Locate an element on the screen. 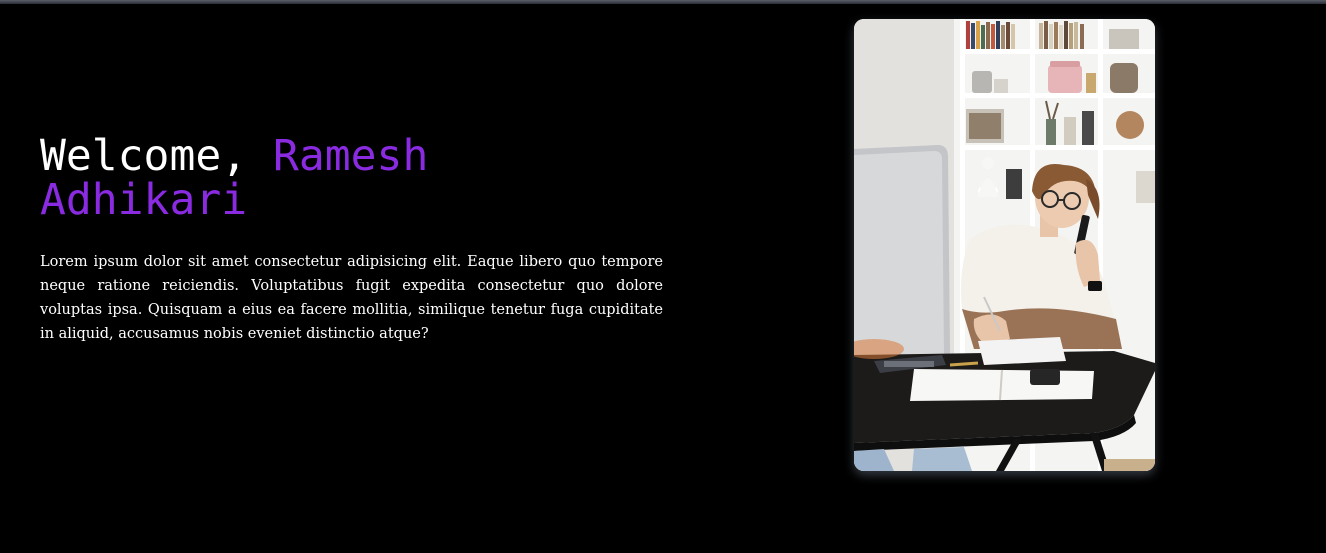 This screenshot has height=553, width=1326. user-last-name: Adhikari is located at coordinates (144, 200).